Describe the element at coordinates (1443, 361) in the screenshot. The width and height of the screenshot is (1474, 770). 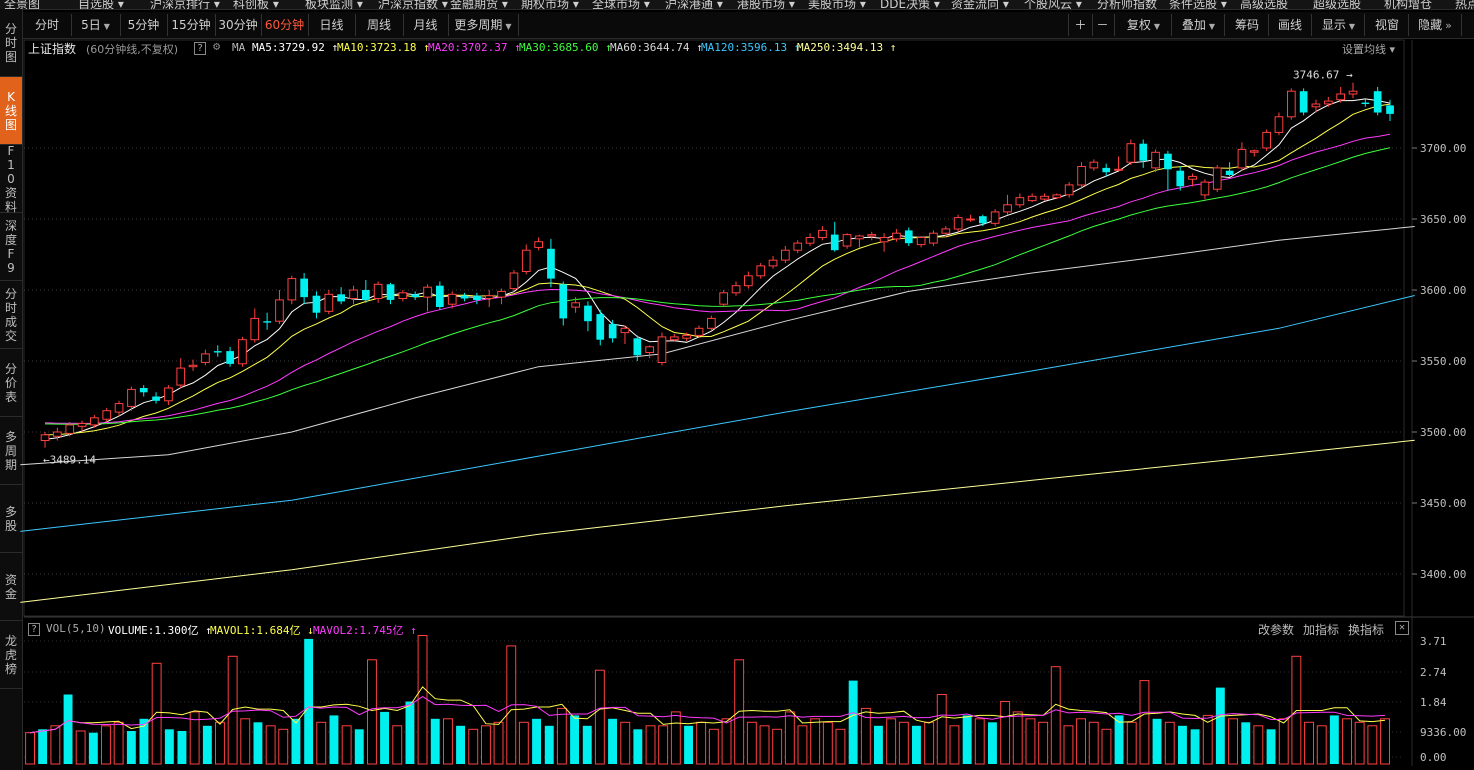
I see `price-tick-label: 3550.00` at that location.